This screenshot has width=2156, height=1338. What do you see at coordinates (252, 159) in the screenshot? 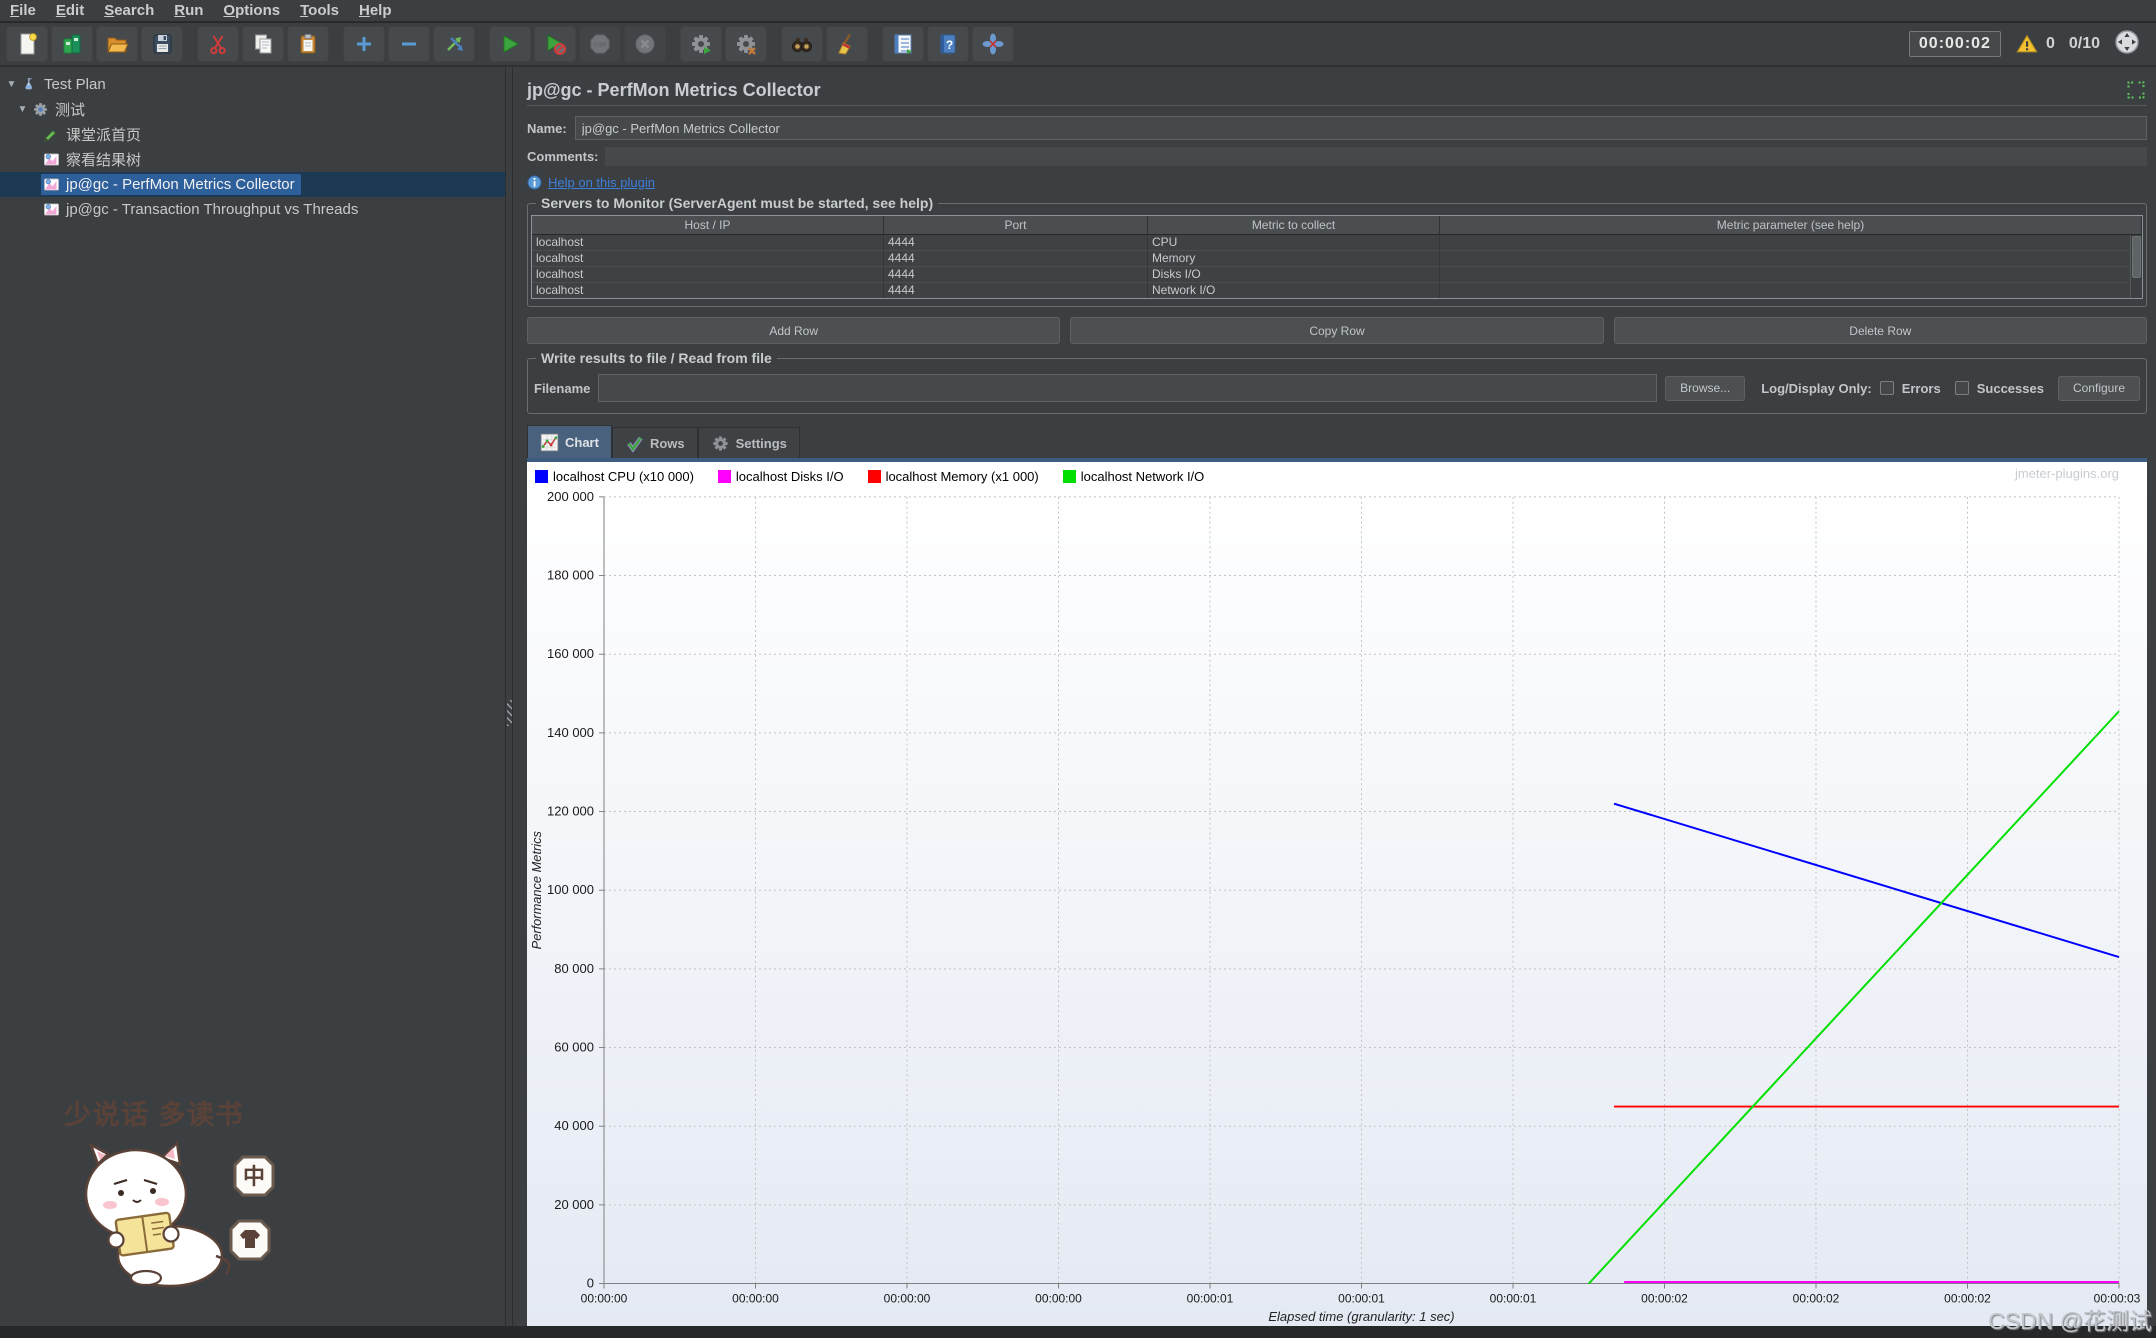
I see `tree-item-察看结果树: 察看结果树` at bounding box center [252, 159].